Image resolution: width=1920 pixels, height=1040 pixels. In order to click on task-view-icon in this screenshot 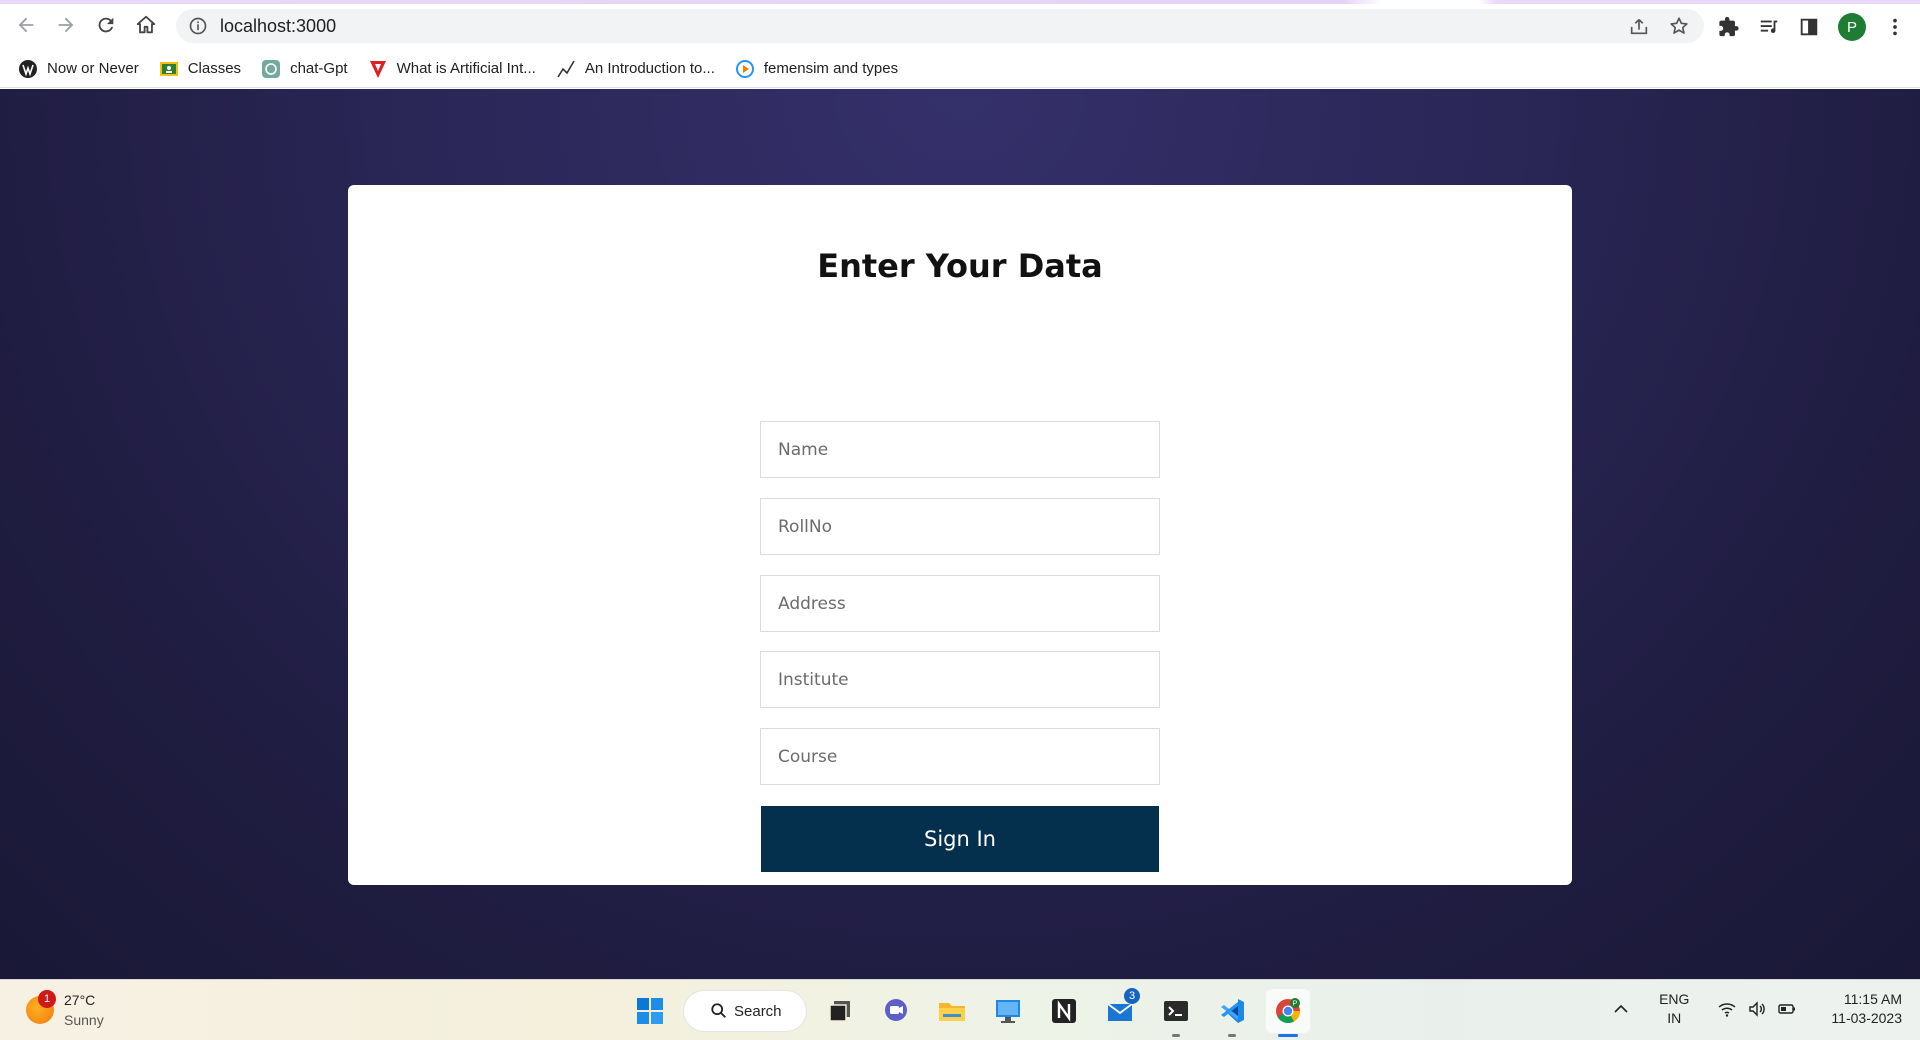, I will do `click(839, 1011)`.